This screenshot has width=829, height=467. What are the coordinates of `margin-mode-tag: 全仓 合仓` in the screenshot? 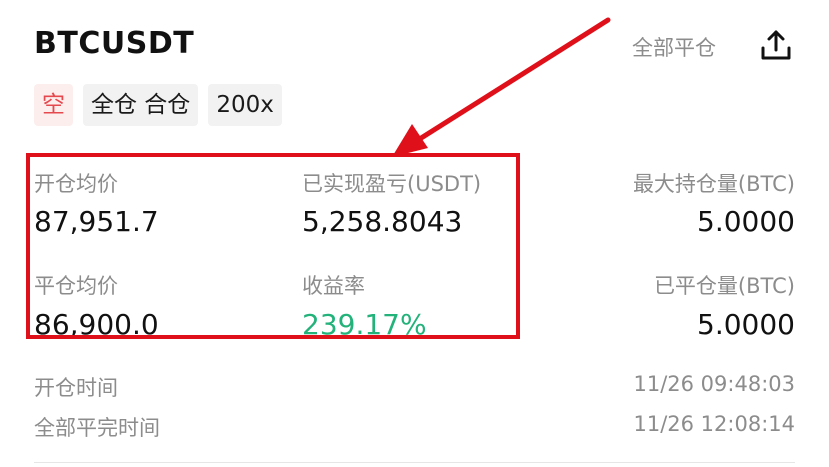 It's located at (141, 105).